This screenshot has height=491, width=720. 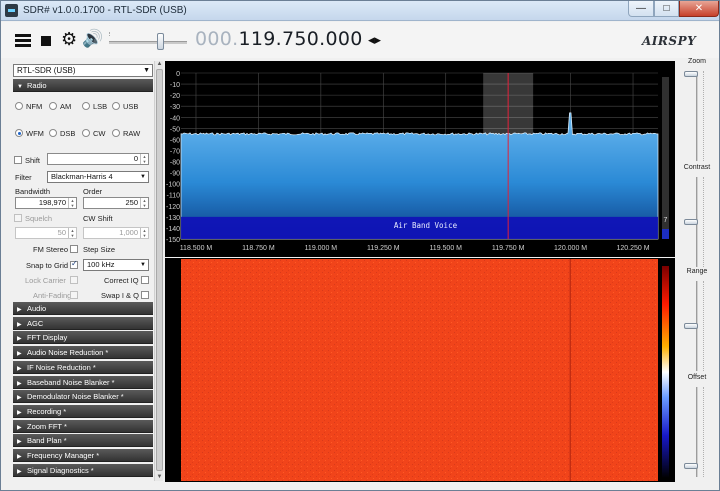 I want to click on filter-select: Blackman-Harris 4 ▼, so click(x=98, y=177).